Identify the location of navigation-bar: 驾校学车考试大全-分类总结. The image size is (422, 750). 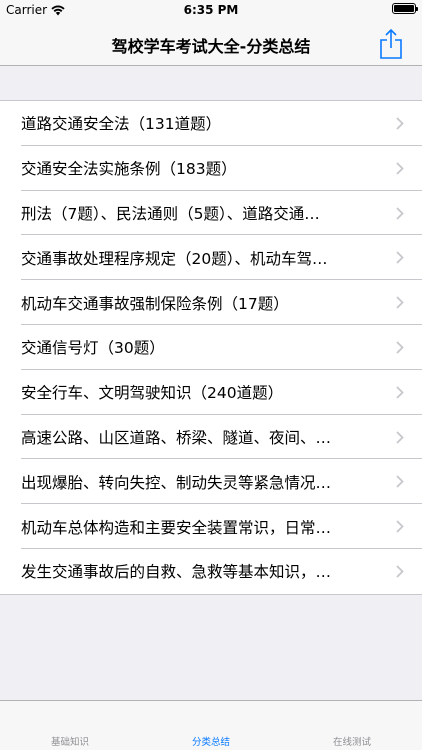
(211, 43).